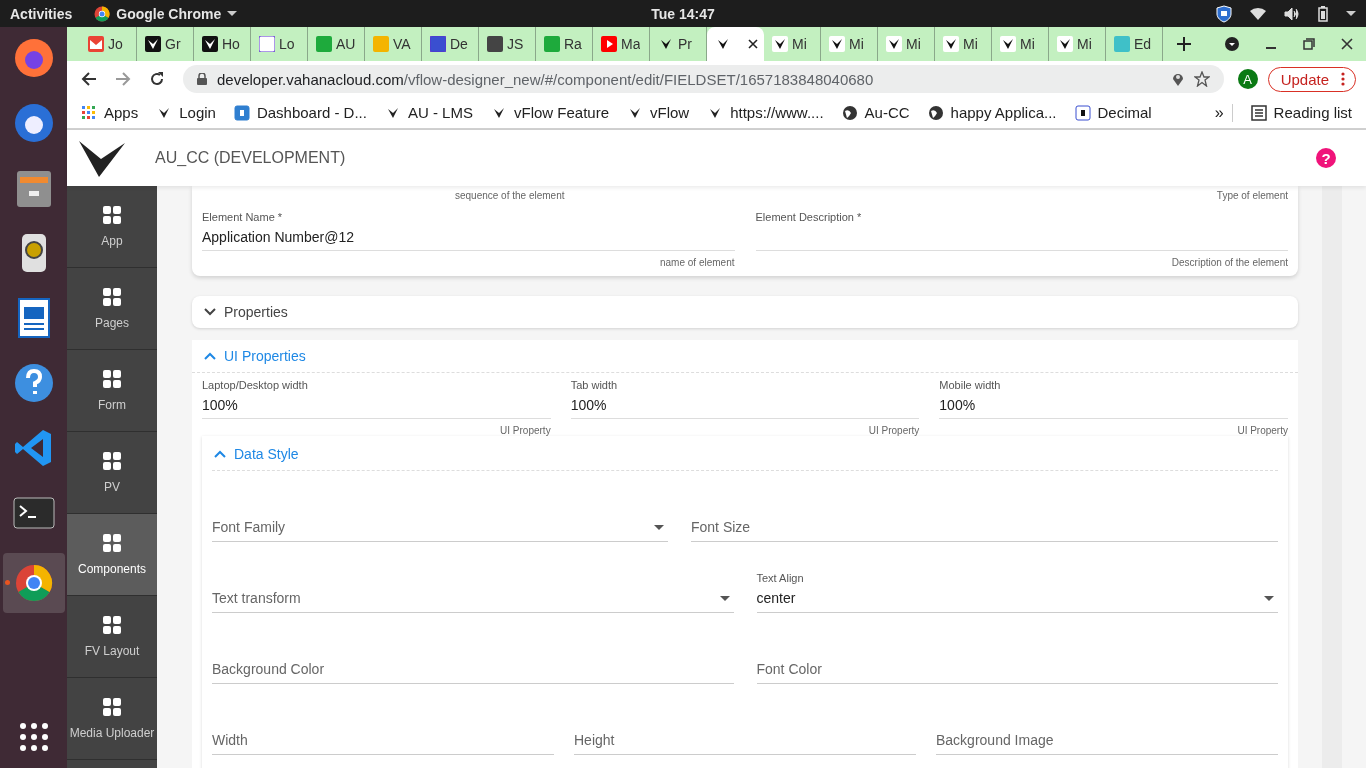 The width and height of the screenshot is (1366, 768). Describe the element at coordinates (1017, 591) in the screenshot. I see `dropdown-field: Text Align center` at that location.